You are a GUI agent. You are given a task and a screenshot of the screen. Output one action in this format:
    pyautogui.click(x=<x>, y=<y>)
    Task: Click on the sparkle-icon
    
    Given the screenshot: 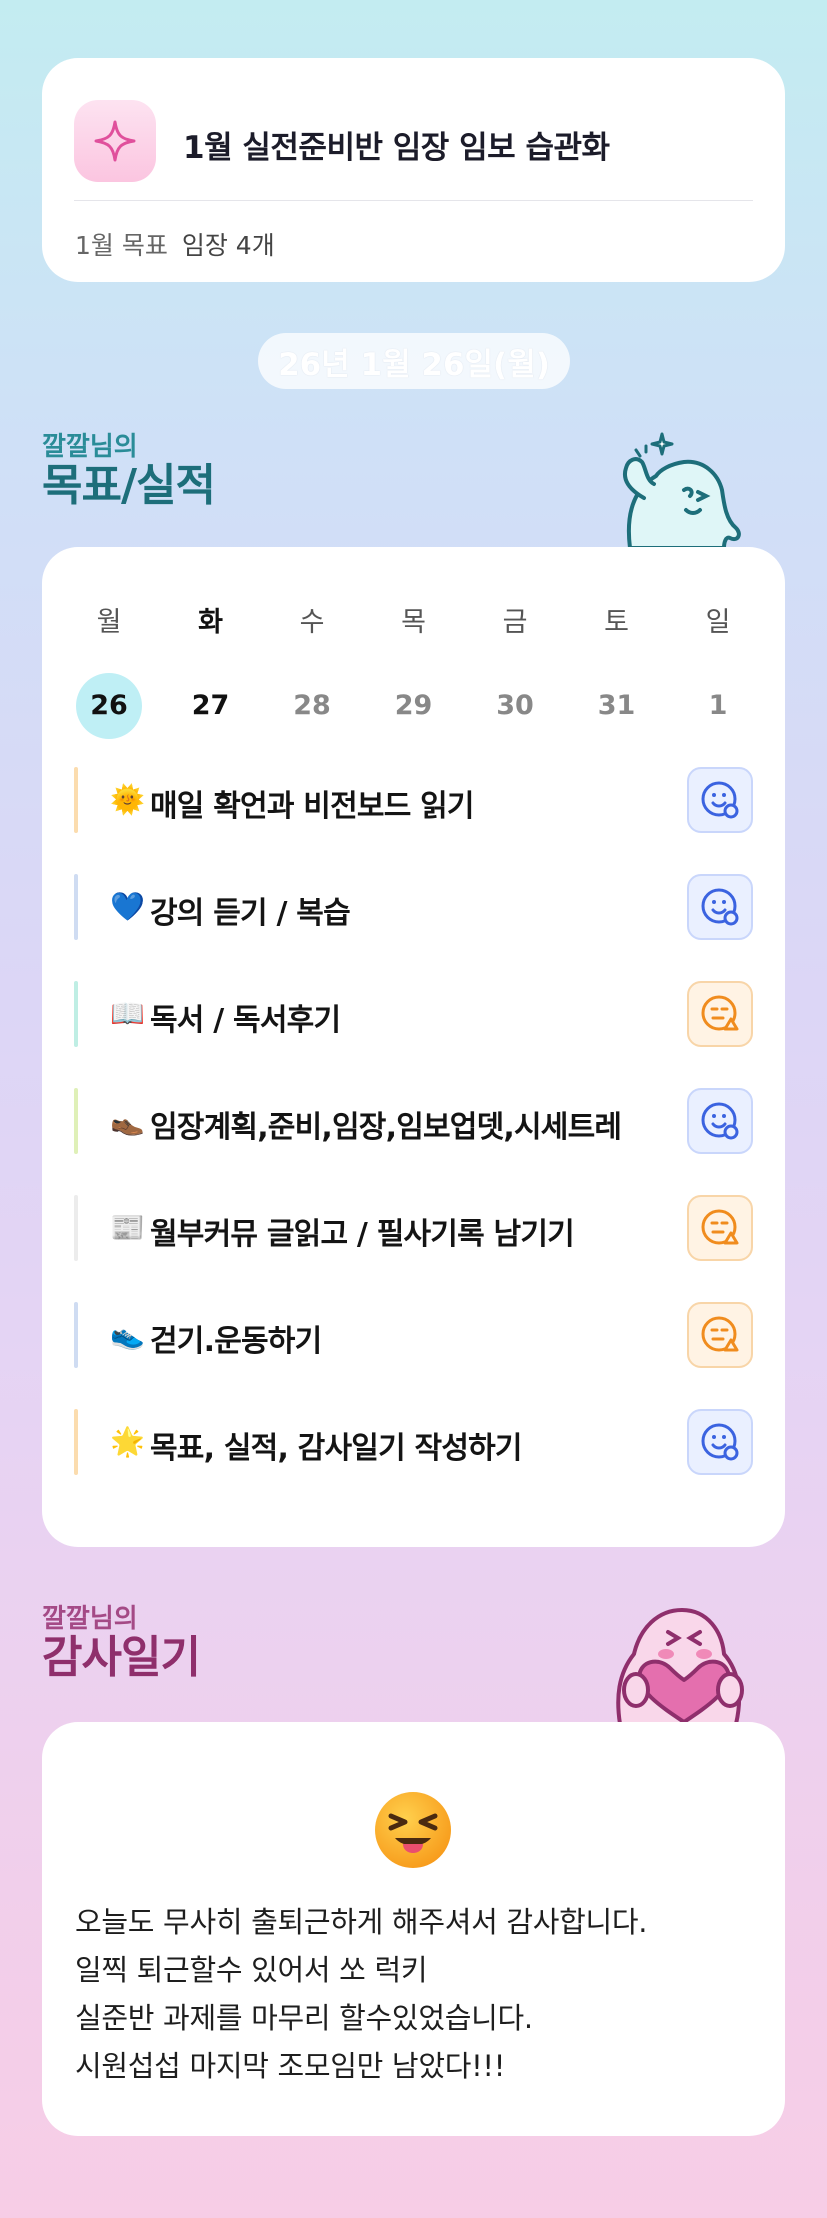 What is the action you would take?
    pyautogui.click(x=115, y=141)
    